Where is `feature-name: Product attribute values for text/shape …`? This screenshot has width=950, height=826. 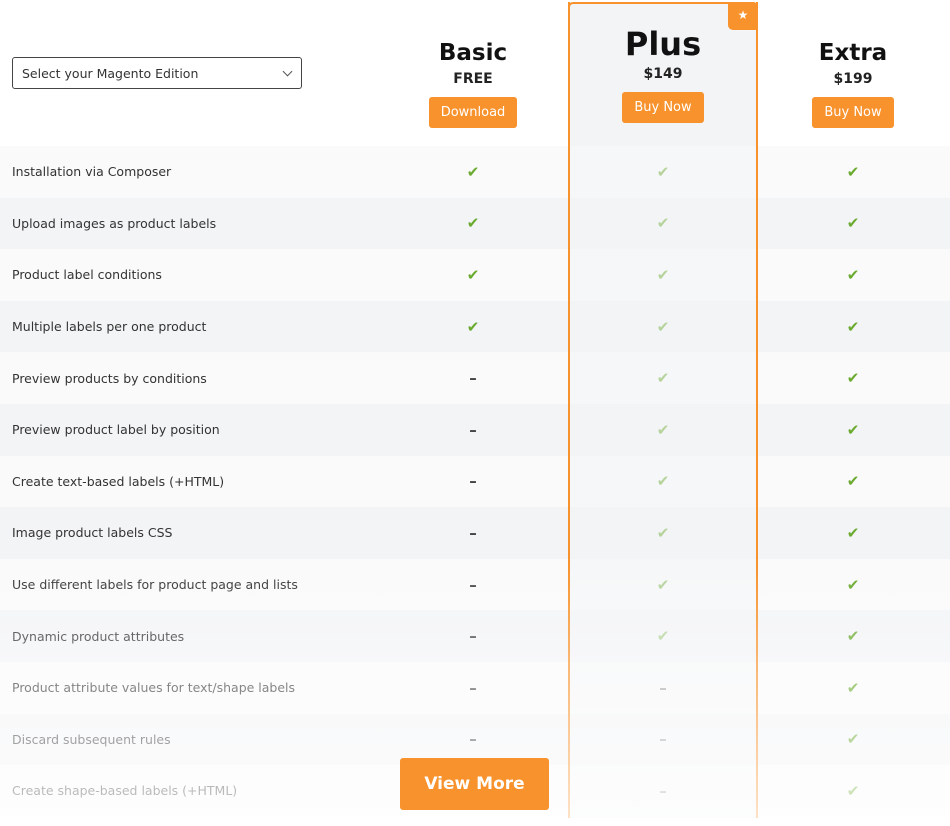 feature-name: Product attribute values for text/shape … is located at coordinates (154, 688).